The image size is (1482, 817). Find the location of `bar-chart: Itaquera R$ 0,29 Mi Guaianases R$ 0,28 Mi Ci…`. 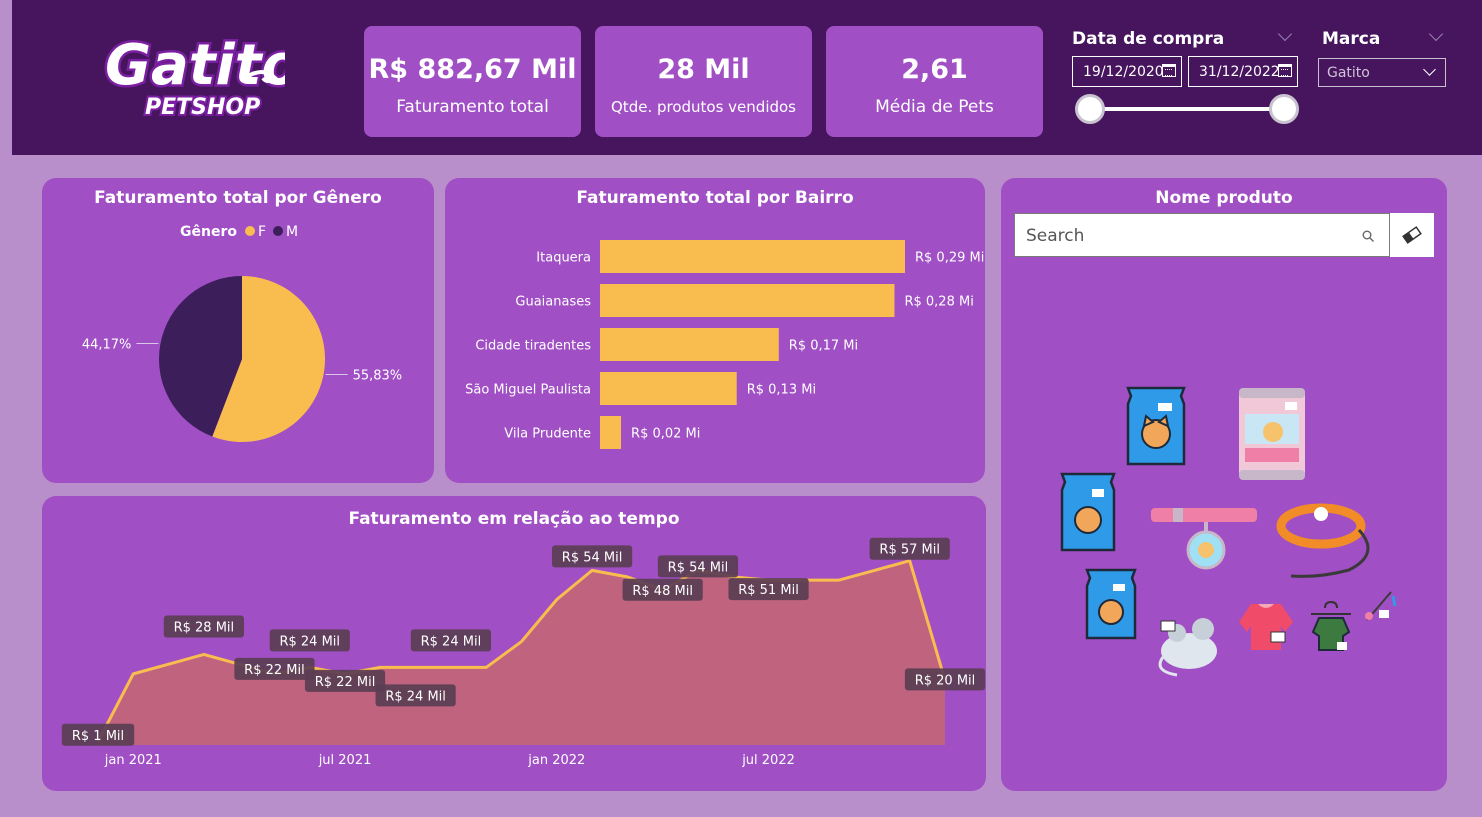

bar-chart: Itaquera R$ 0,29 Mi Guaianases R$ 0,28 Mi Ci… is located at coordinates (724, 344).